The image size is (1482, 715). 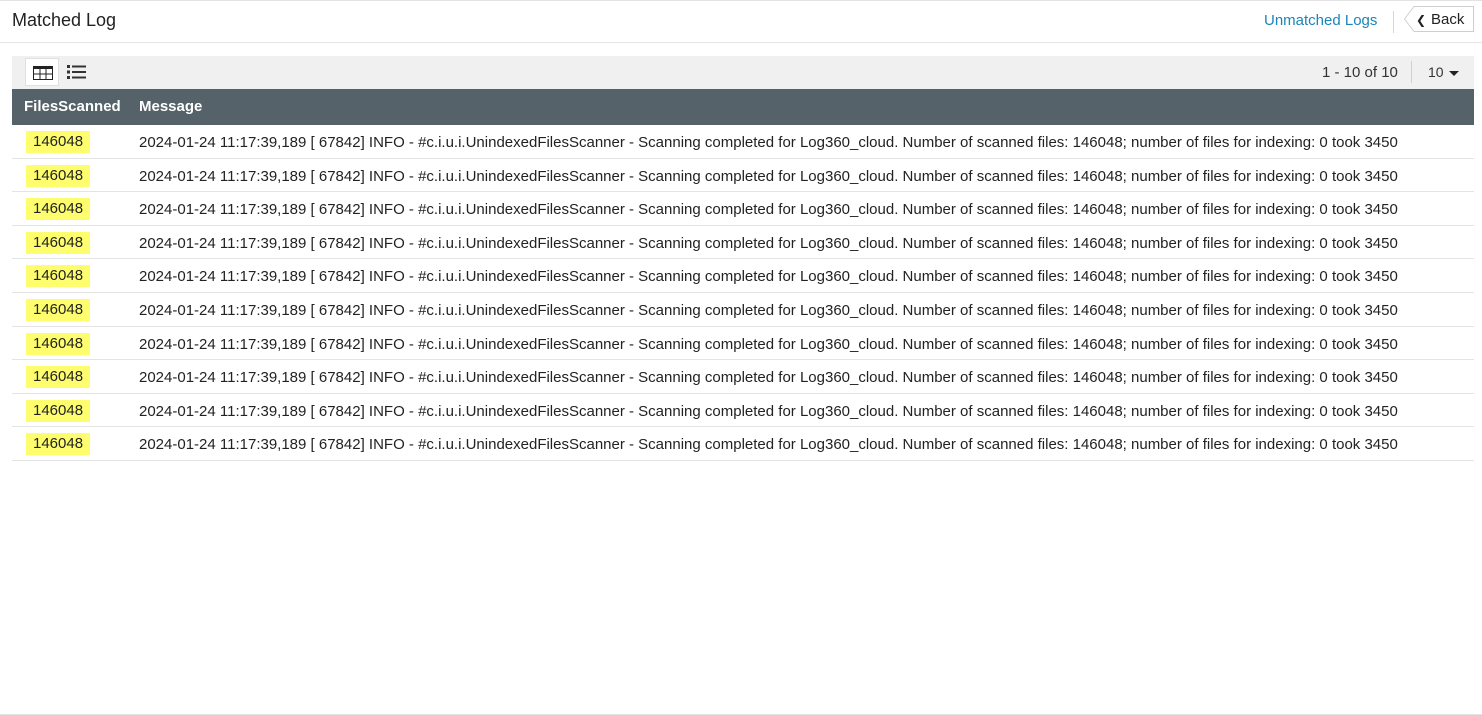 I want to click on unmatched-logs-link: Unmatched Logs, so click(x=1320, y=20).